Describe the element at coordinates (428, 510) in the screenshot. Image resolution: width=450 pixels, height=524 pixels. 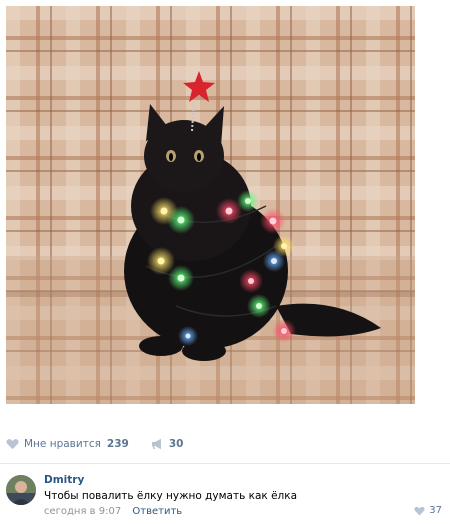
I see `comment-like-button: 37` at that location.